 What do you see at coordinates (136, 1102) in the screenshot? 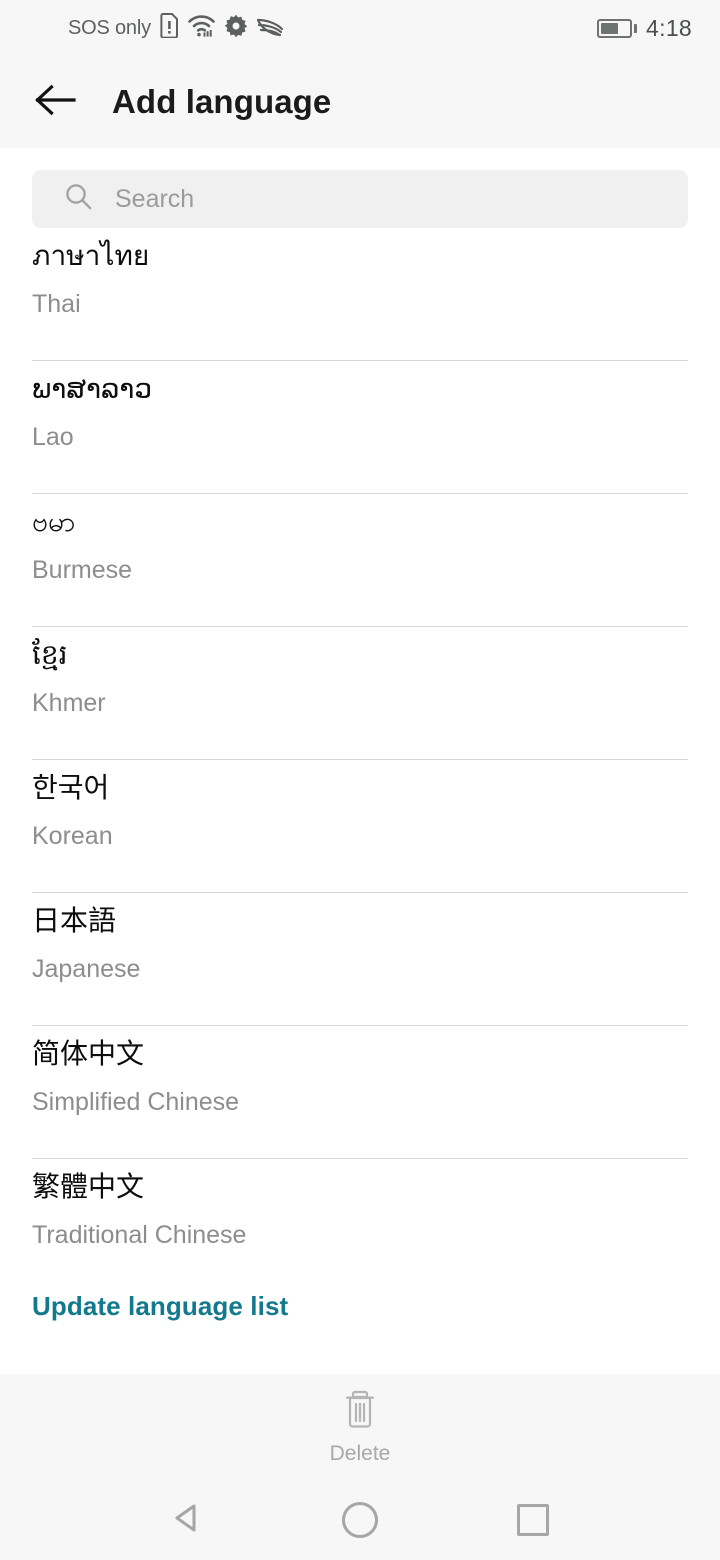
I see `language-english-name: Simplified Chinese` at bounding box center [136, 1102].